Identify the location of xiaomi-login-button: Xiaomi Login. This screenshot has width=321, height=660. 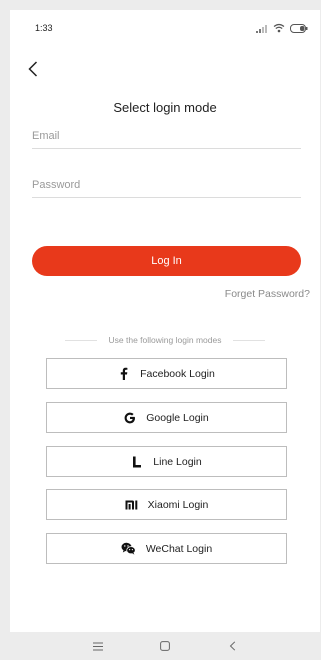
(166, 504).